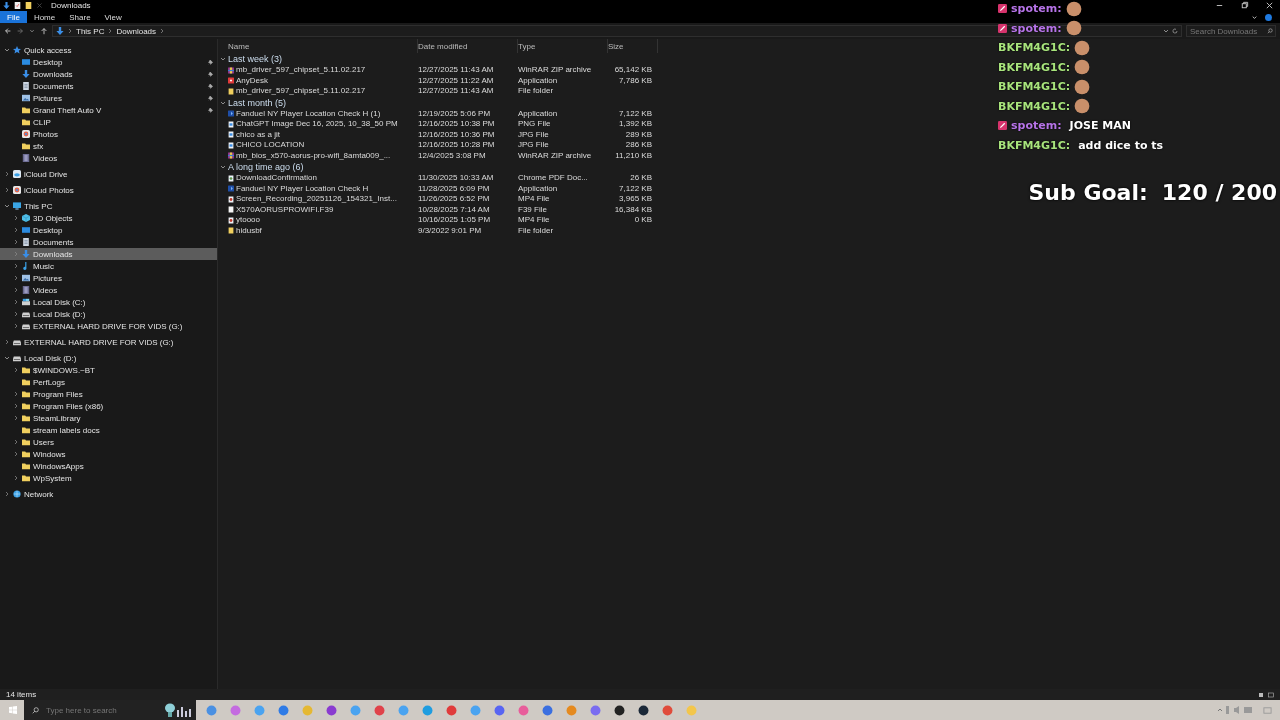 The image size is (1280, 720). Describe the element at coordinates (90, 31) in the screenshot. I see `breadcrumb-item: This PC` at that location.